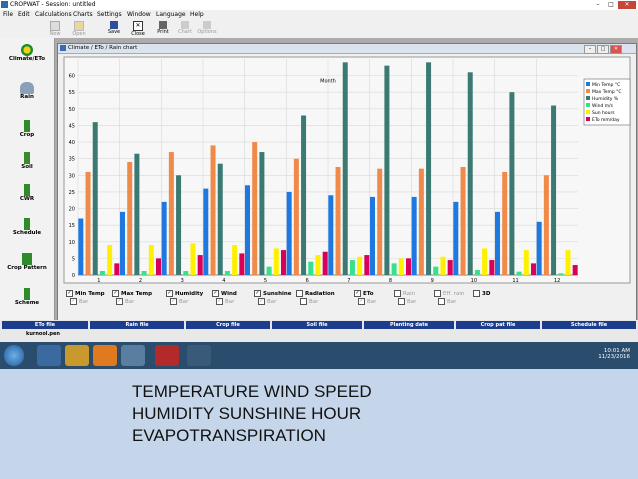  What do you see at coordinates (404, 293) in the screenshot?
I see `checkbox-rain: Rain` at bounding box center [404, 293].